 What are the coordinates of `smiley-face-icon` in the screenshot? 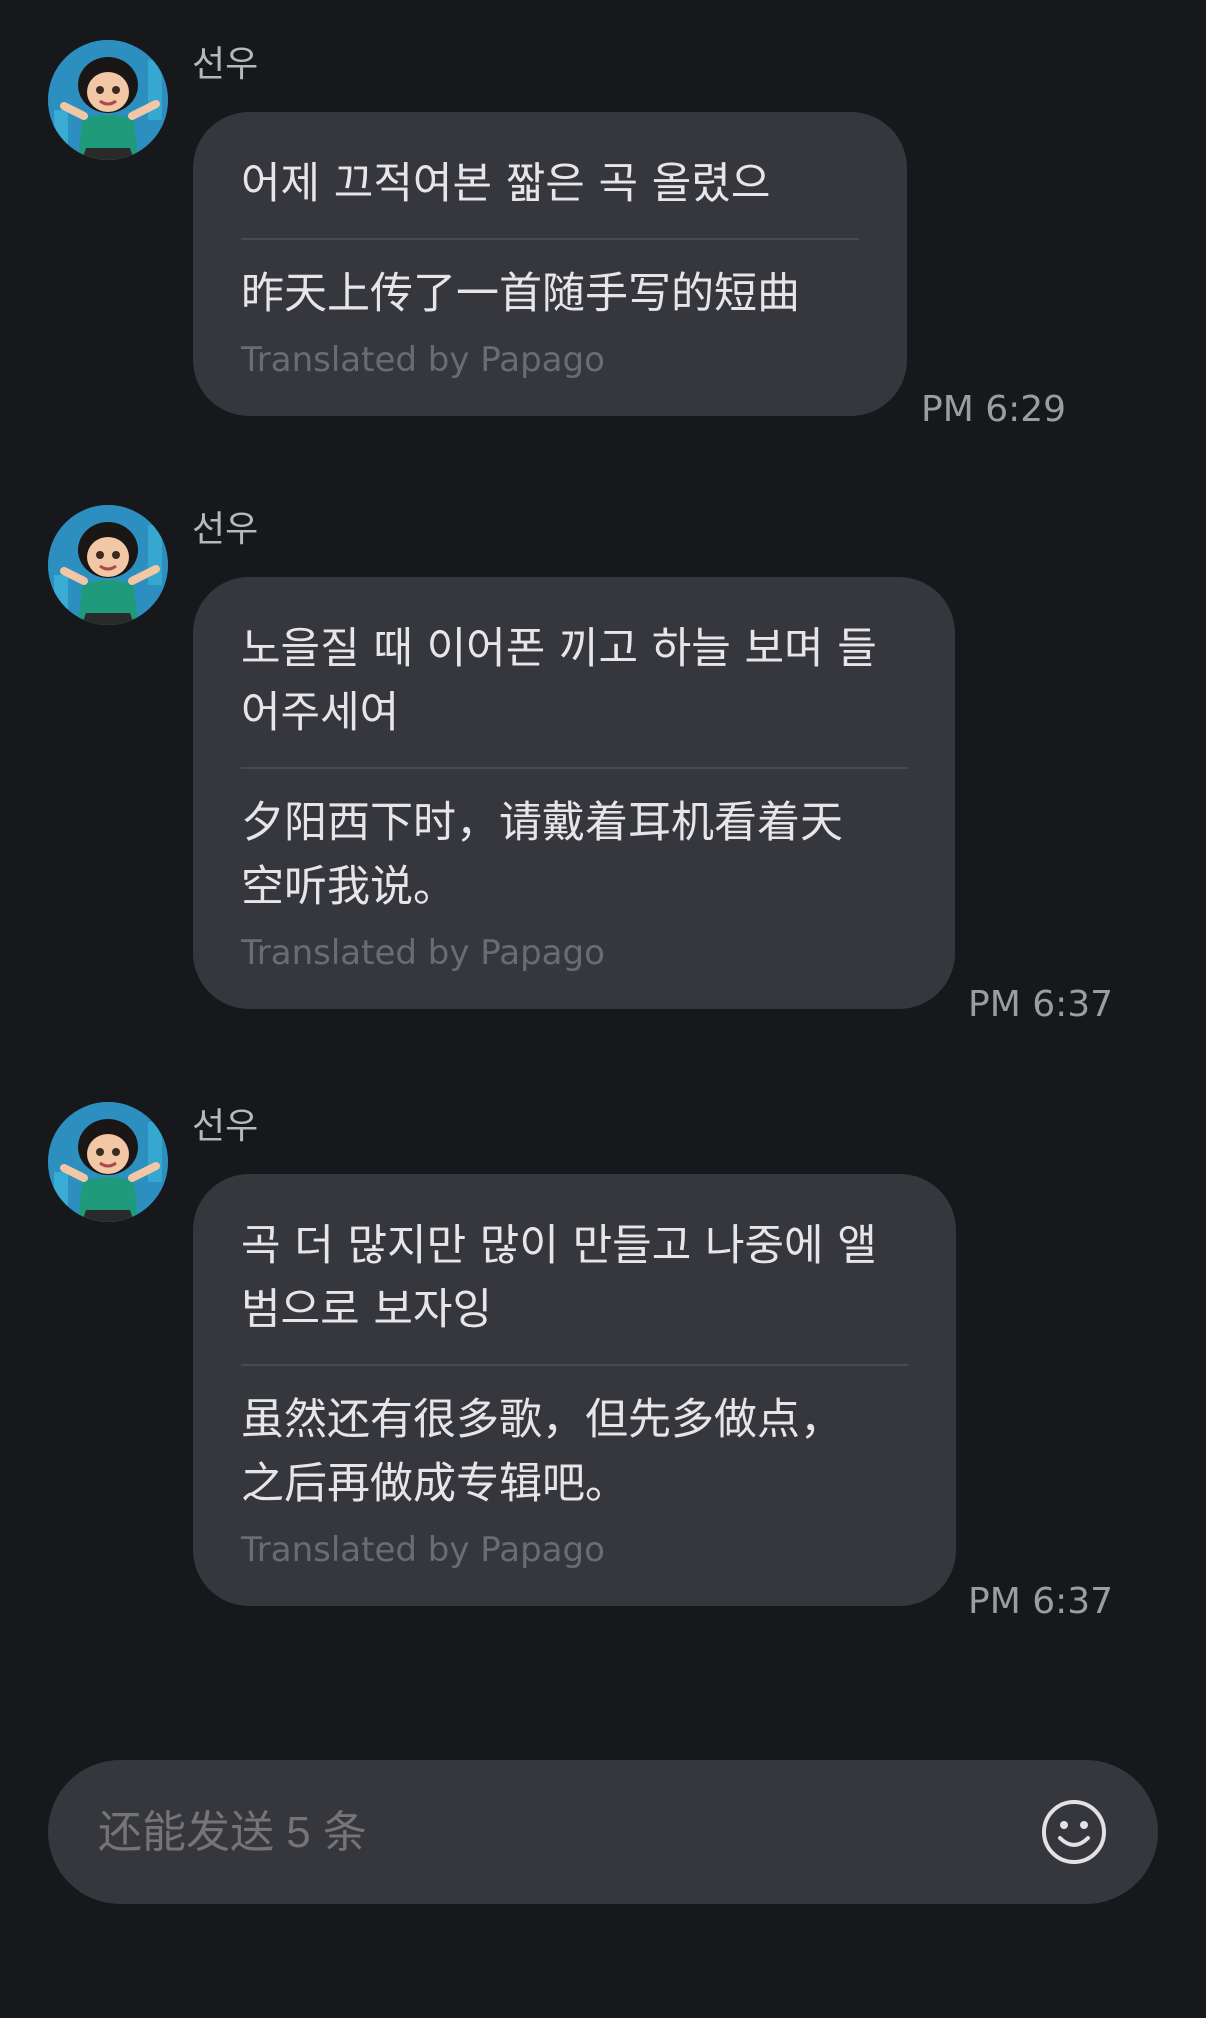 It's located at (1074, 1832).